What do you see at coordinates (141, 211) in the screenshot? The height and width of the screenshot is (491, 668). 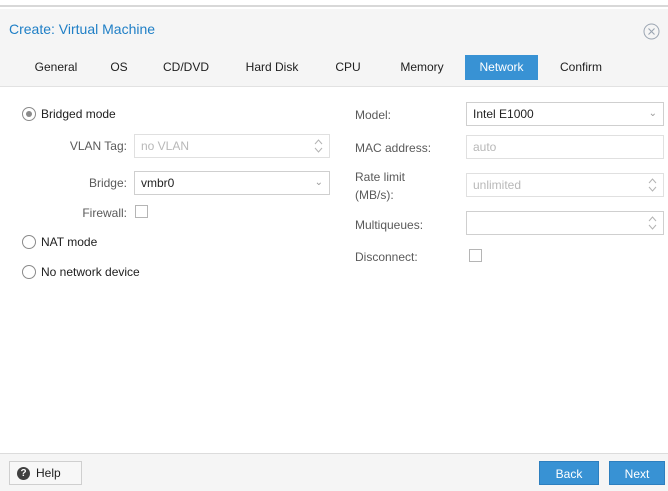 I see `firewall-checkbox` at bounding box center [141, 211].